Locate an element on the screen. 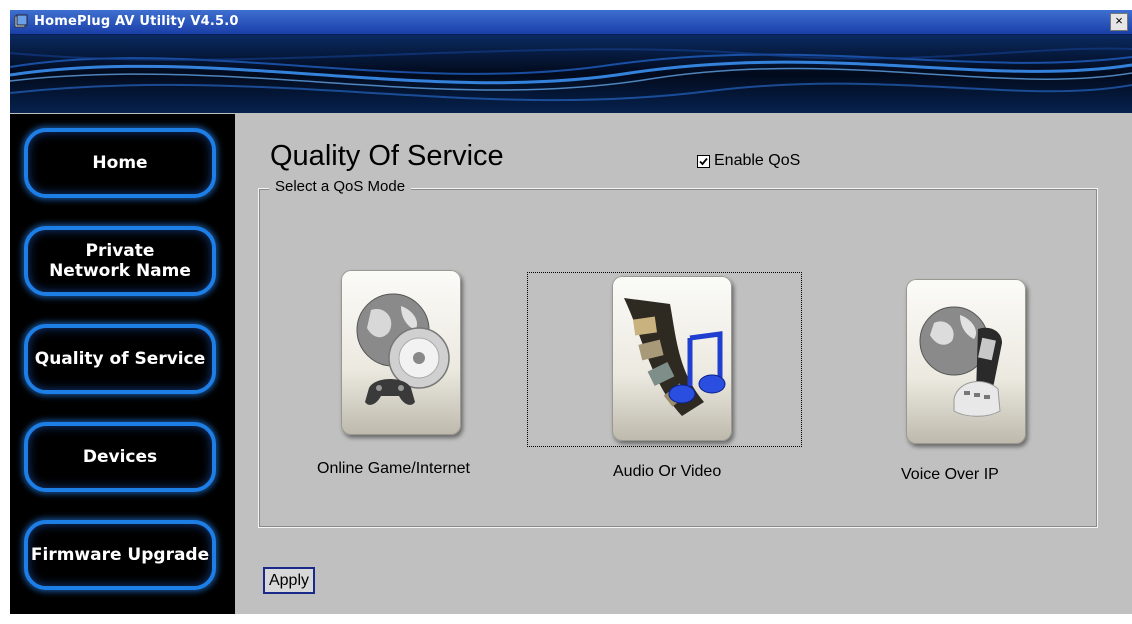  close-button: × is located at coordinates (1119, 22).